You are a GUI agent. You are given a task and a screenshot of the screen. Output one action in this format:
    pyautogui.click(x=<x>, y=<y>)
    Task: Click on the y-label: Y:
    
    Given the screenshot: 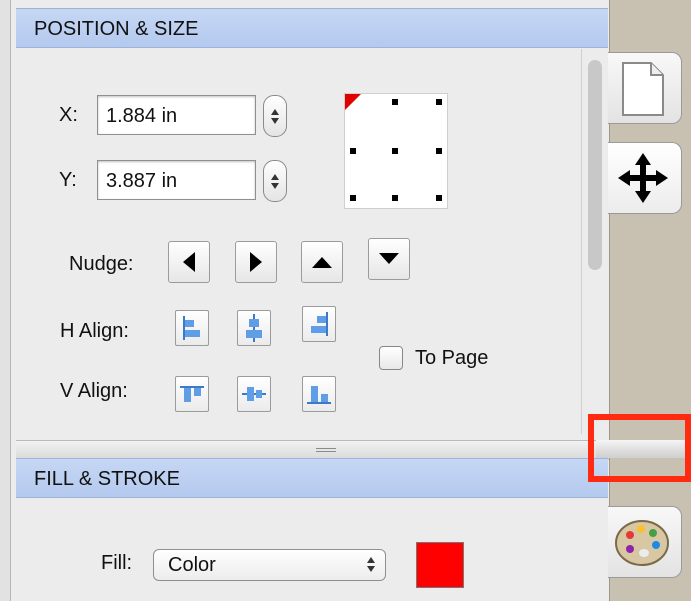 What is the action you would take?
    pyautogui.click(x=68, y=180)
    